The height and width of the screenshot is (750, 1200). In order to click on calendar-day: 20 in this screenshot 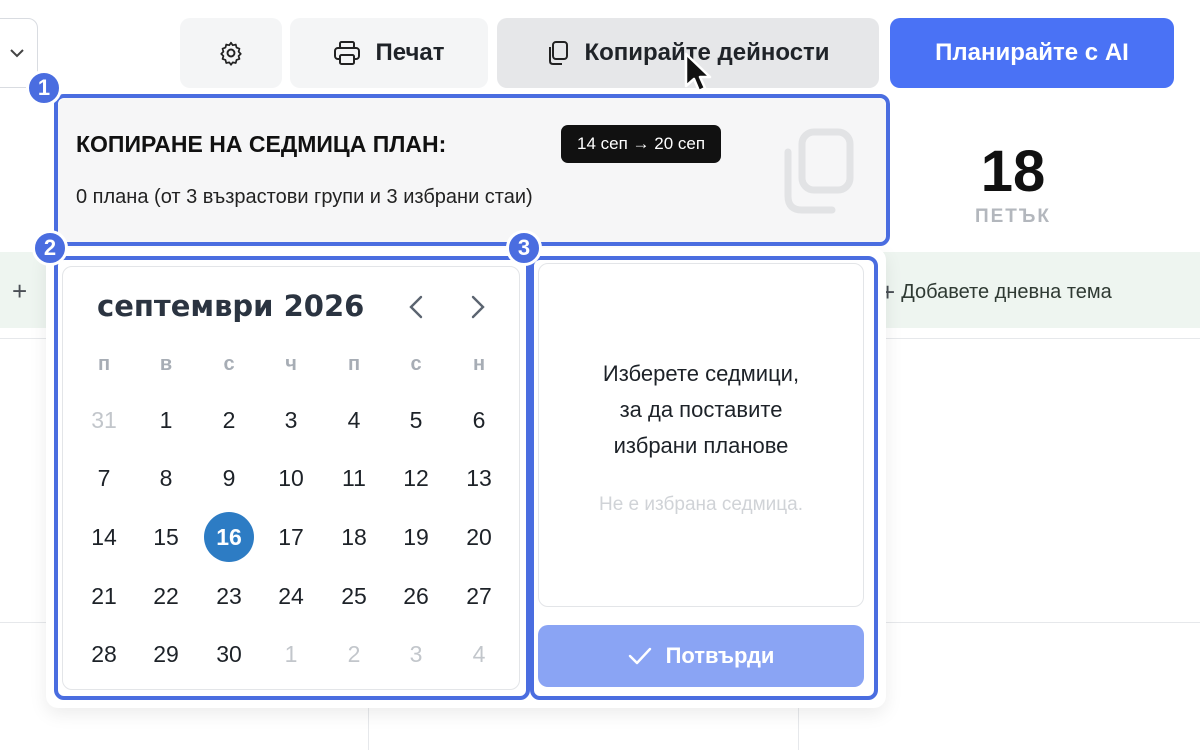, I will do `click(479, 537)`.